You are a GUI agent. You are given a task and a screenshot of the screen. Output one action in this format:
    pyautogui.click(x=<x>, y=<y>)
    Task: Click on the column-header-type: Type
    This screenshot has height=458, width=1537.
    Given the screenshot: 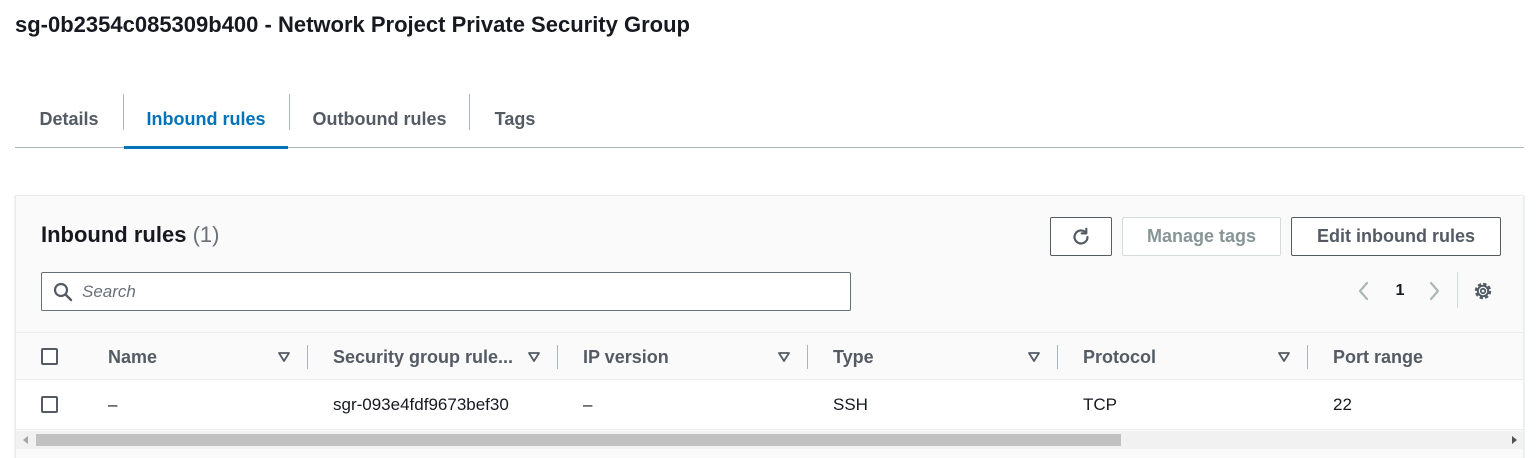 What is the action you would take?
    pyautogui.click(x=853, y=357)
    